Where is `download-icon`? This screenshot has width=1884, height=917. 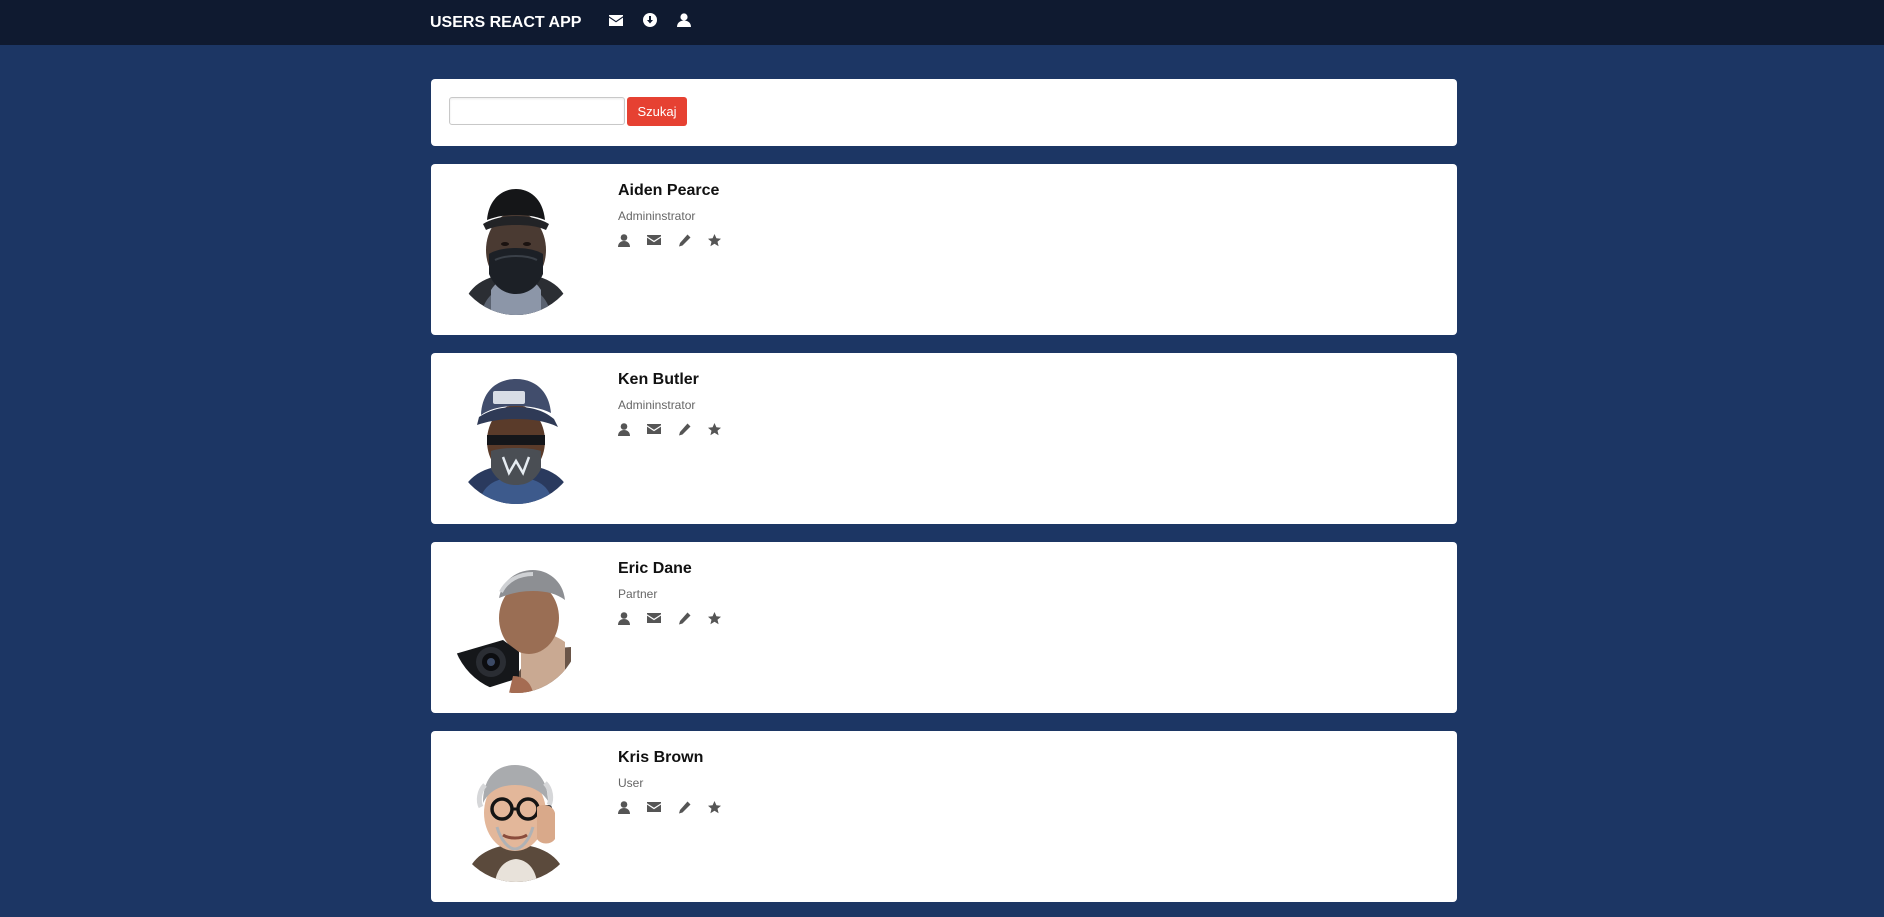
download-icon is located at coordinates (650, 20).